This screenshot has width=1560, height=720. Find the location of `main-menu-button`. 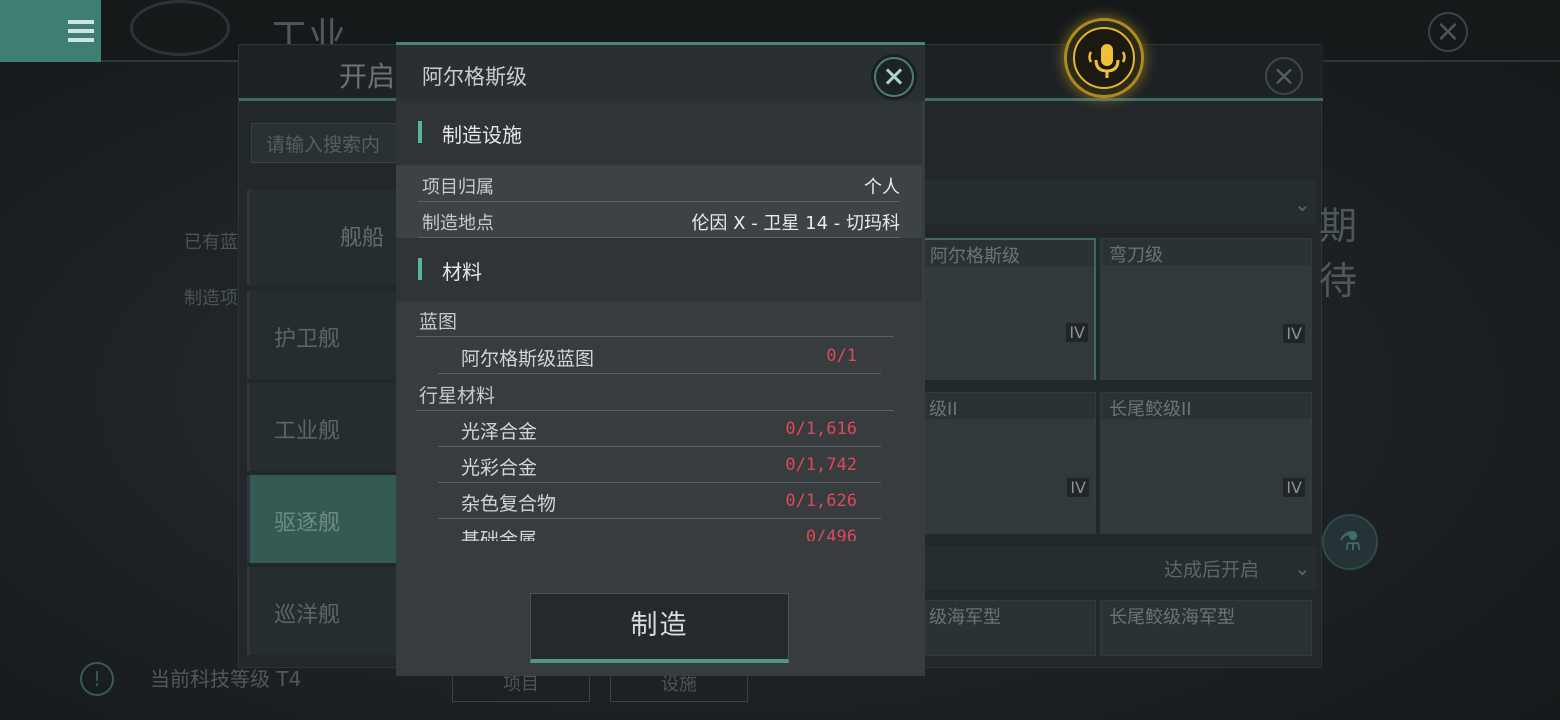

main-menu-button is located at coordinates (50, 31).